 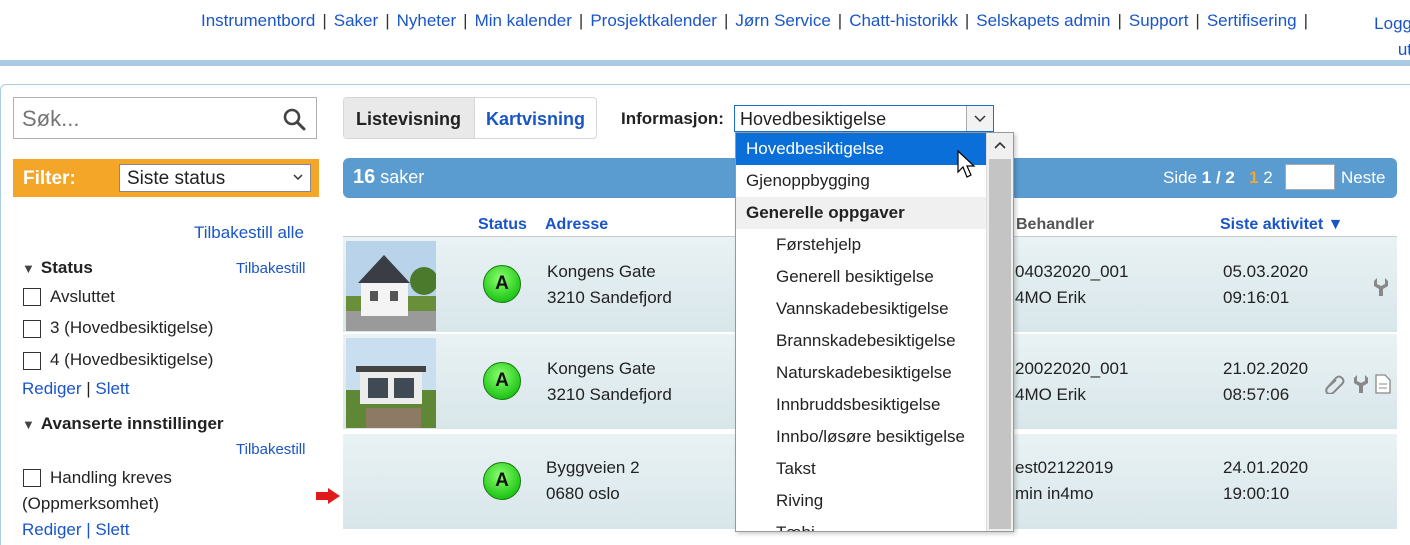 What do you see at coordinates (858, 404) in the screenshot?
I see `dropdown-option-label: Innbruddsbesiktigelse` at bounding box center [858, 404].